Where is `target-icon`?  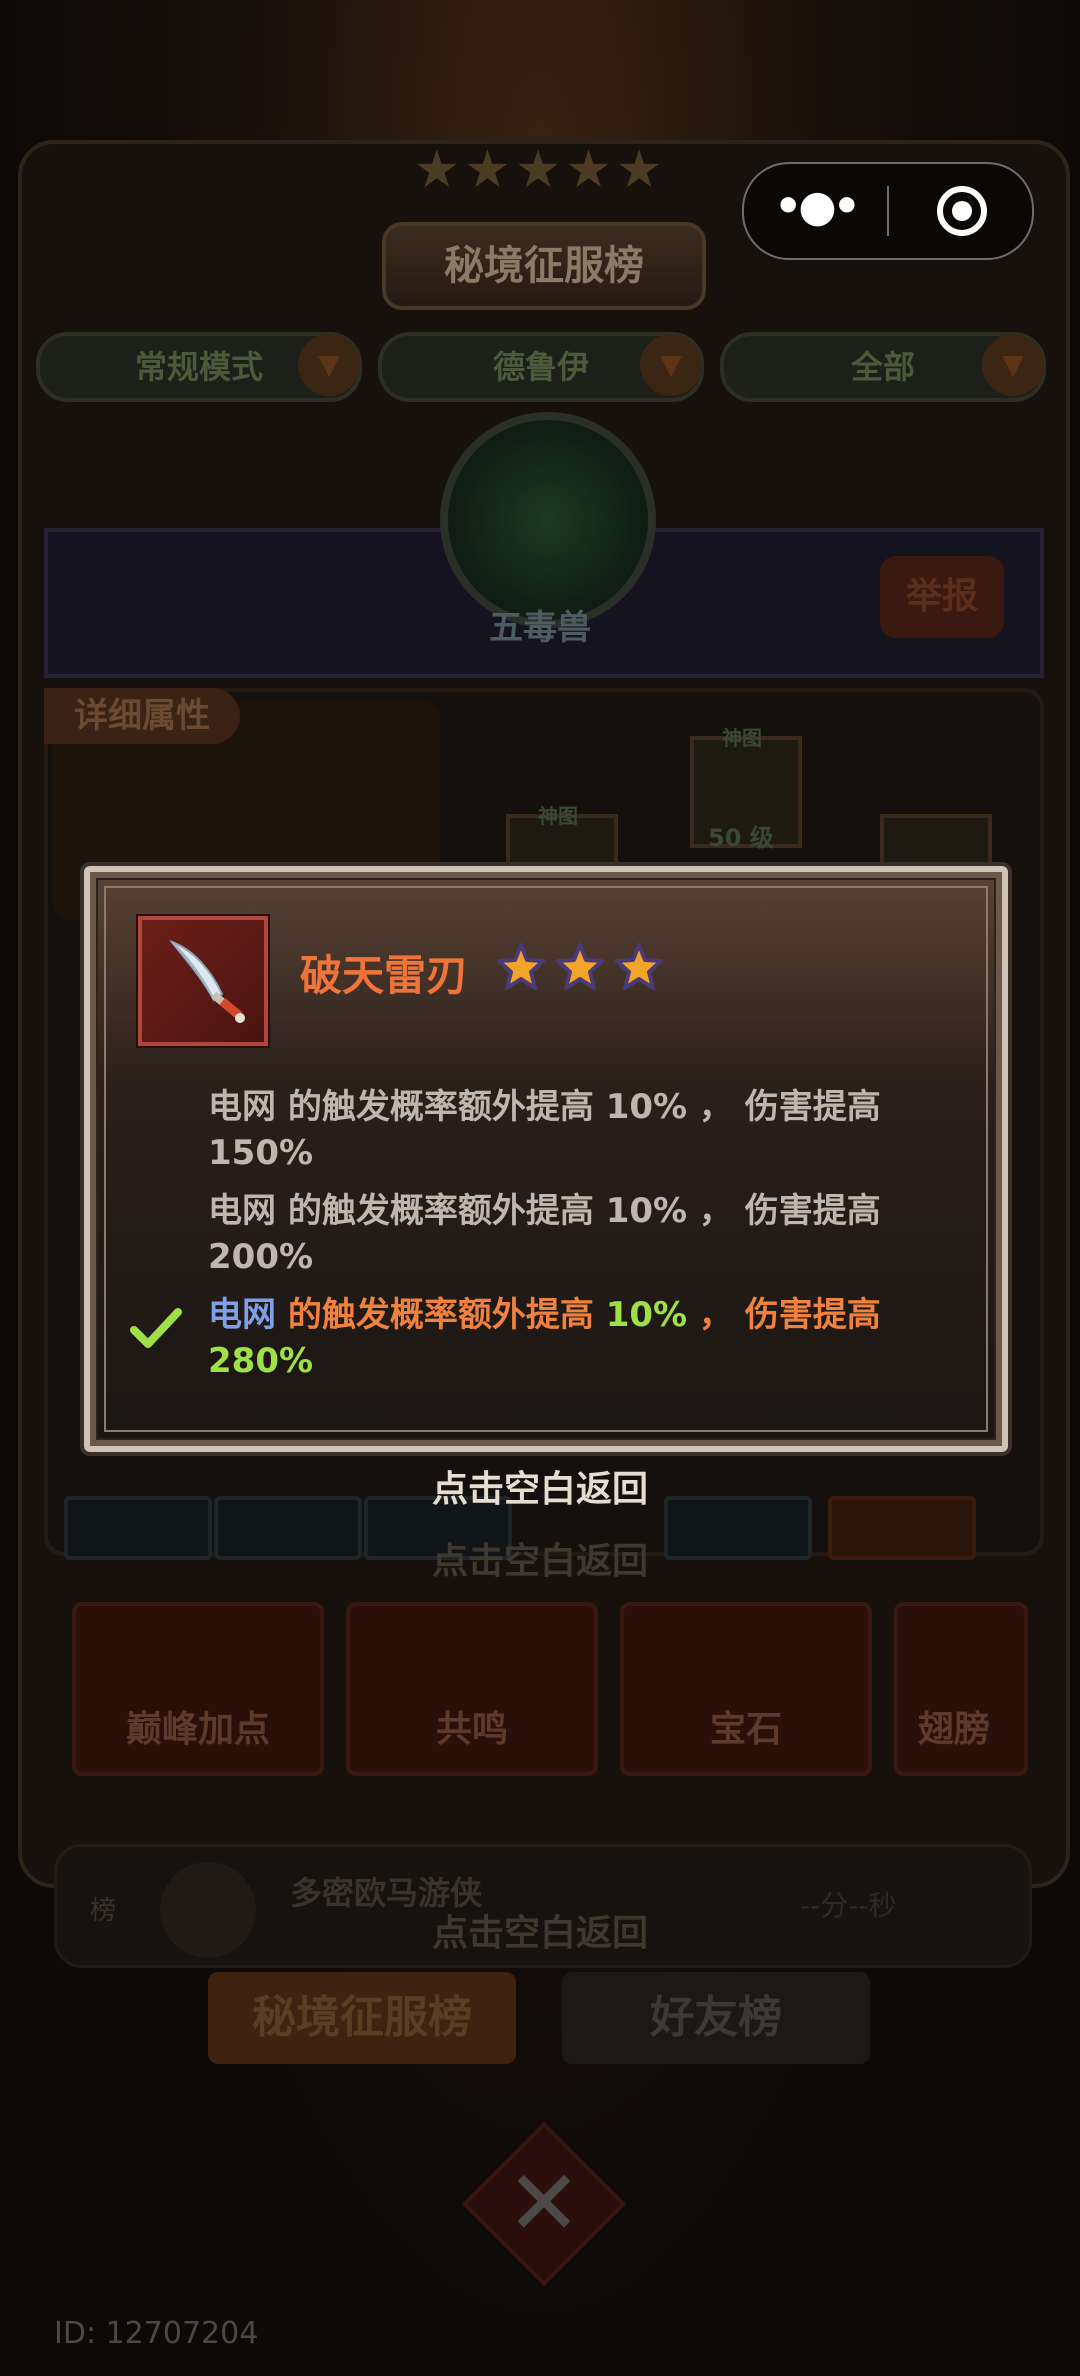 target-icon is located at coordinates (962, 211).